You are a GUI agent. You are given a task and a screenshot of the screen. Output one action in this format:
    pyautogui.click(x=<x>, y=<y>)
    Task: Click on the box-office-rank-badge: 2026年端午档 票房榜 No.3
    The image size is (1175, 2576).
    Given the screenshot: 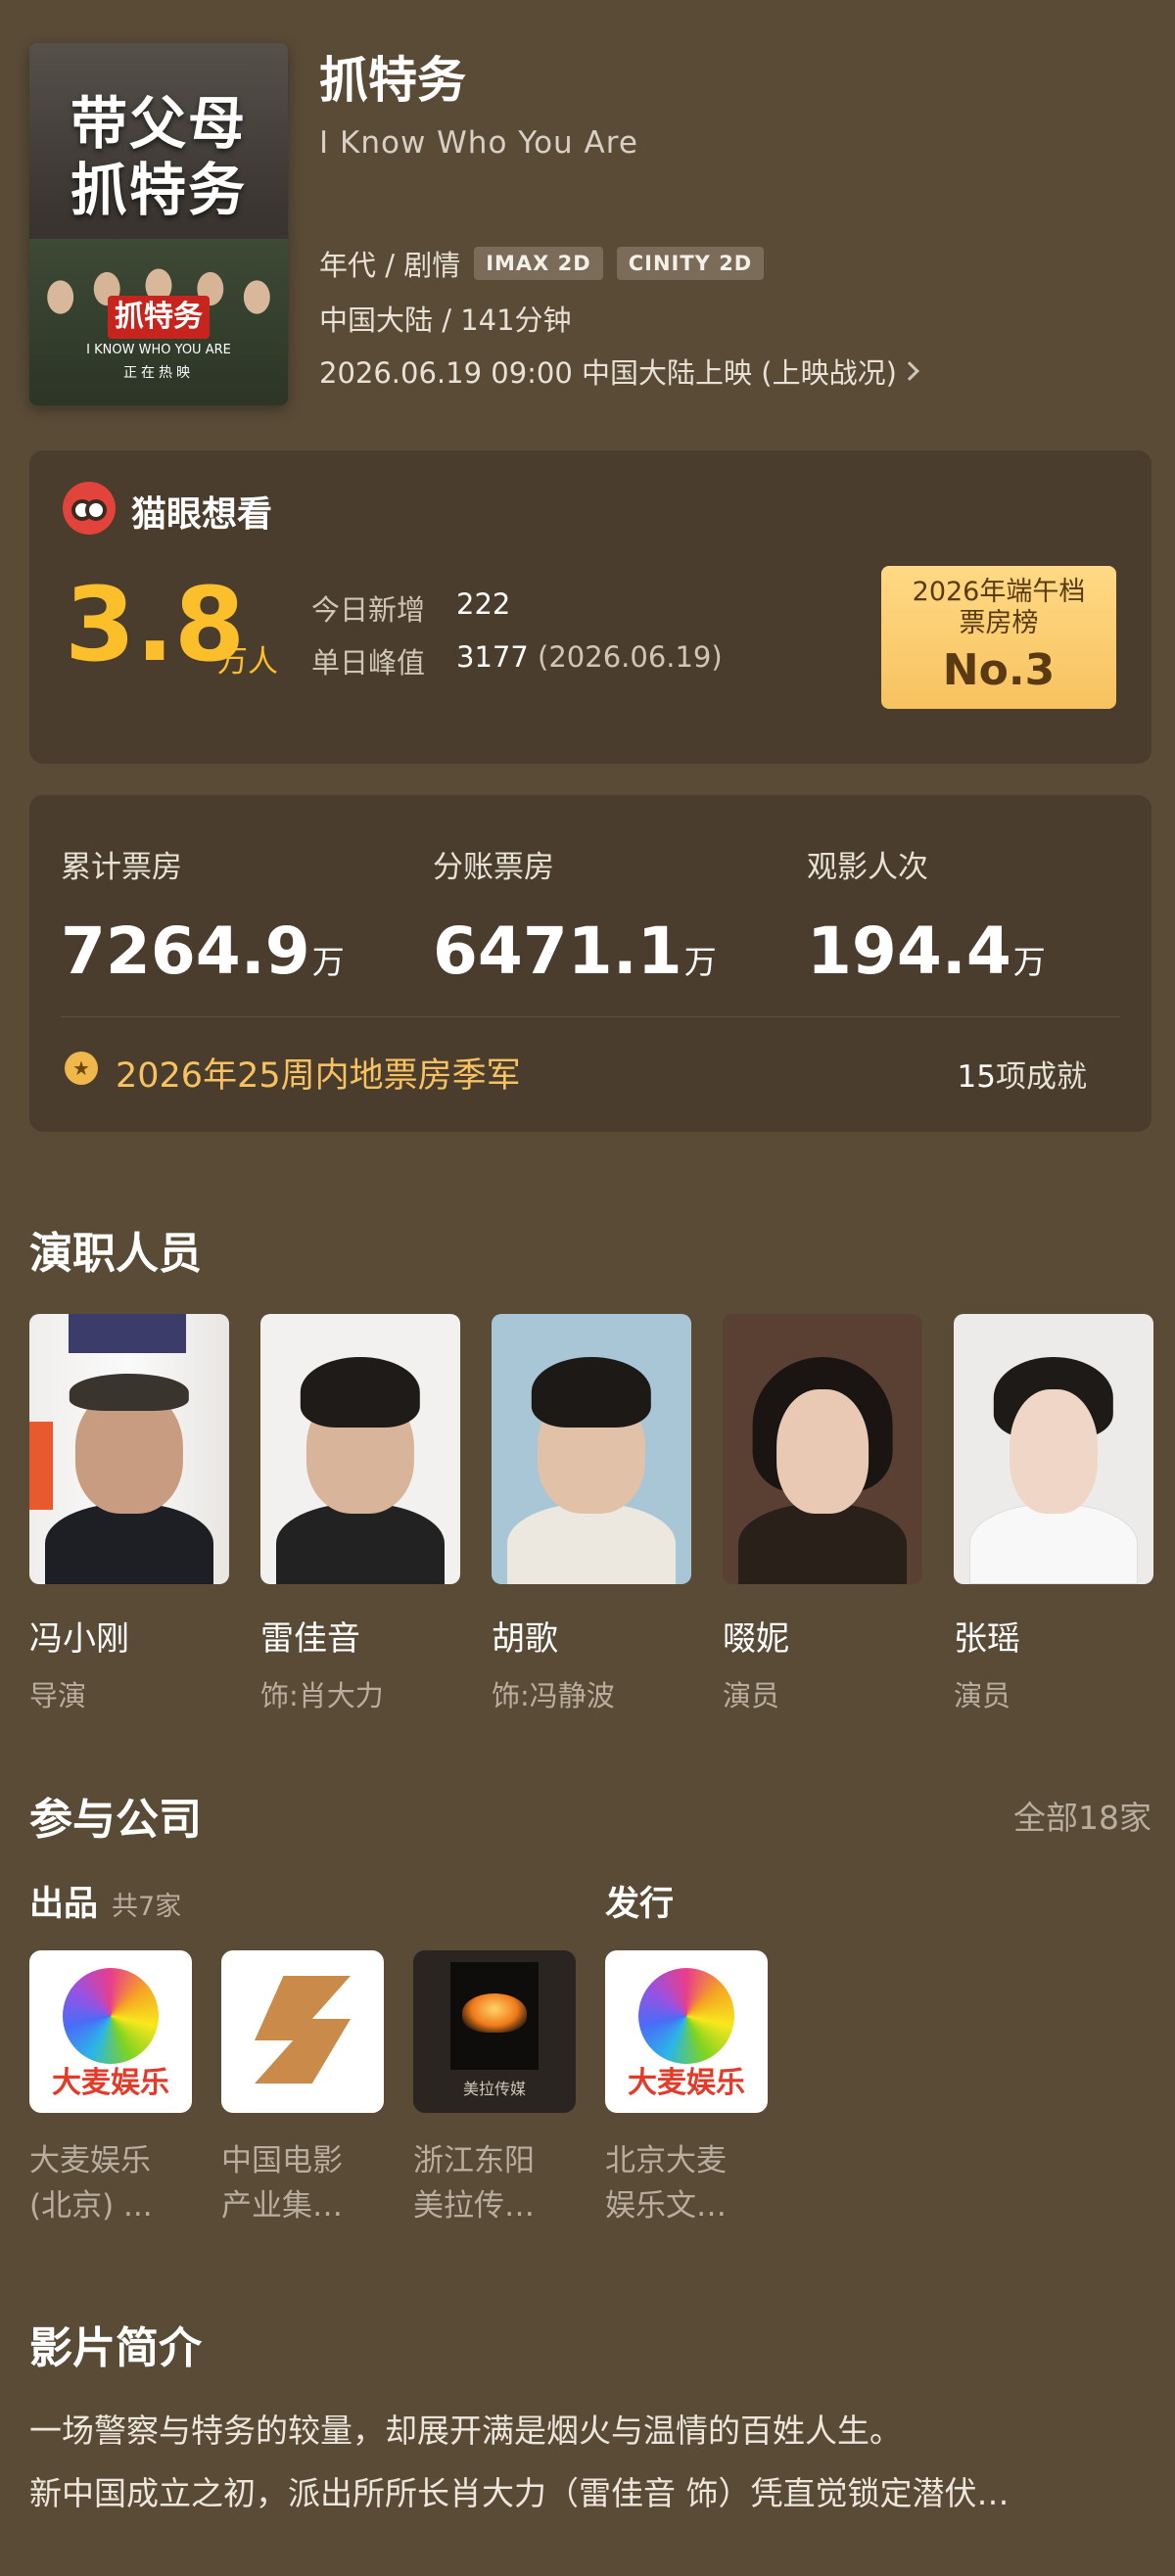 What is the action you would take?
    pyautogui.click(x=998, y=637)
    